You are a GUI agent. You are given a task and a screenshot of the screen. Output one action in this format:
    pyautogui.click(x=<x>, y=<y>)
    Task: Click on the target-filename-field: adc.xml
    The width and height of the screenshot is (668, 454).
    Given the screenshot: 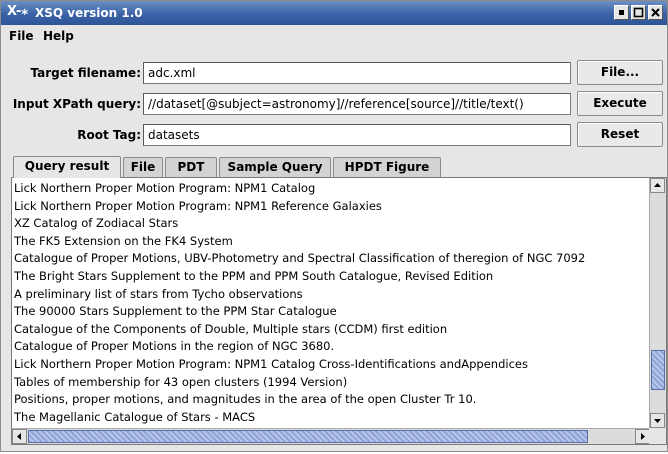 What is the action you would take?
    pyautogui.click(x=357, y=73)
    